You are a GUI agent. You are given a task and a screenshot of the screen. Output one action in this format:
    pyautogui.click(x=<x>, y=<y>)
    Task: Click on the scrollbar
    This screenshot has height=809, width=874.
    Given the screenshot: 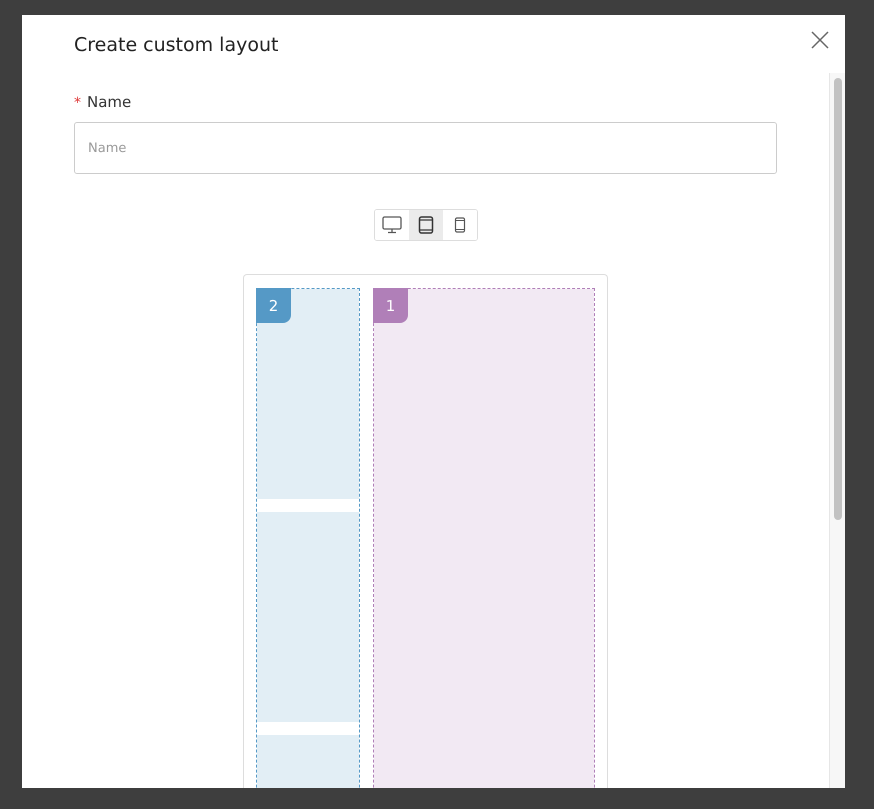 What is the action you would take?
    pyautogui.click(x=837, y=430)
    